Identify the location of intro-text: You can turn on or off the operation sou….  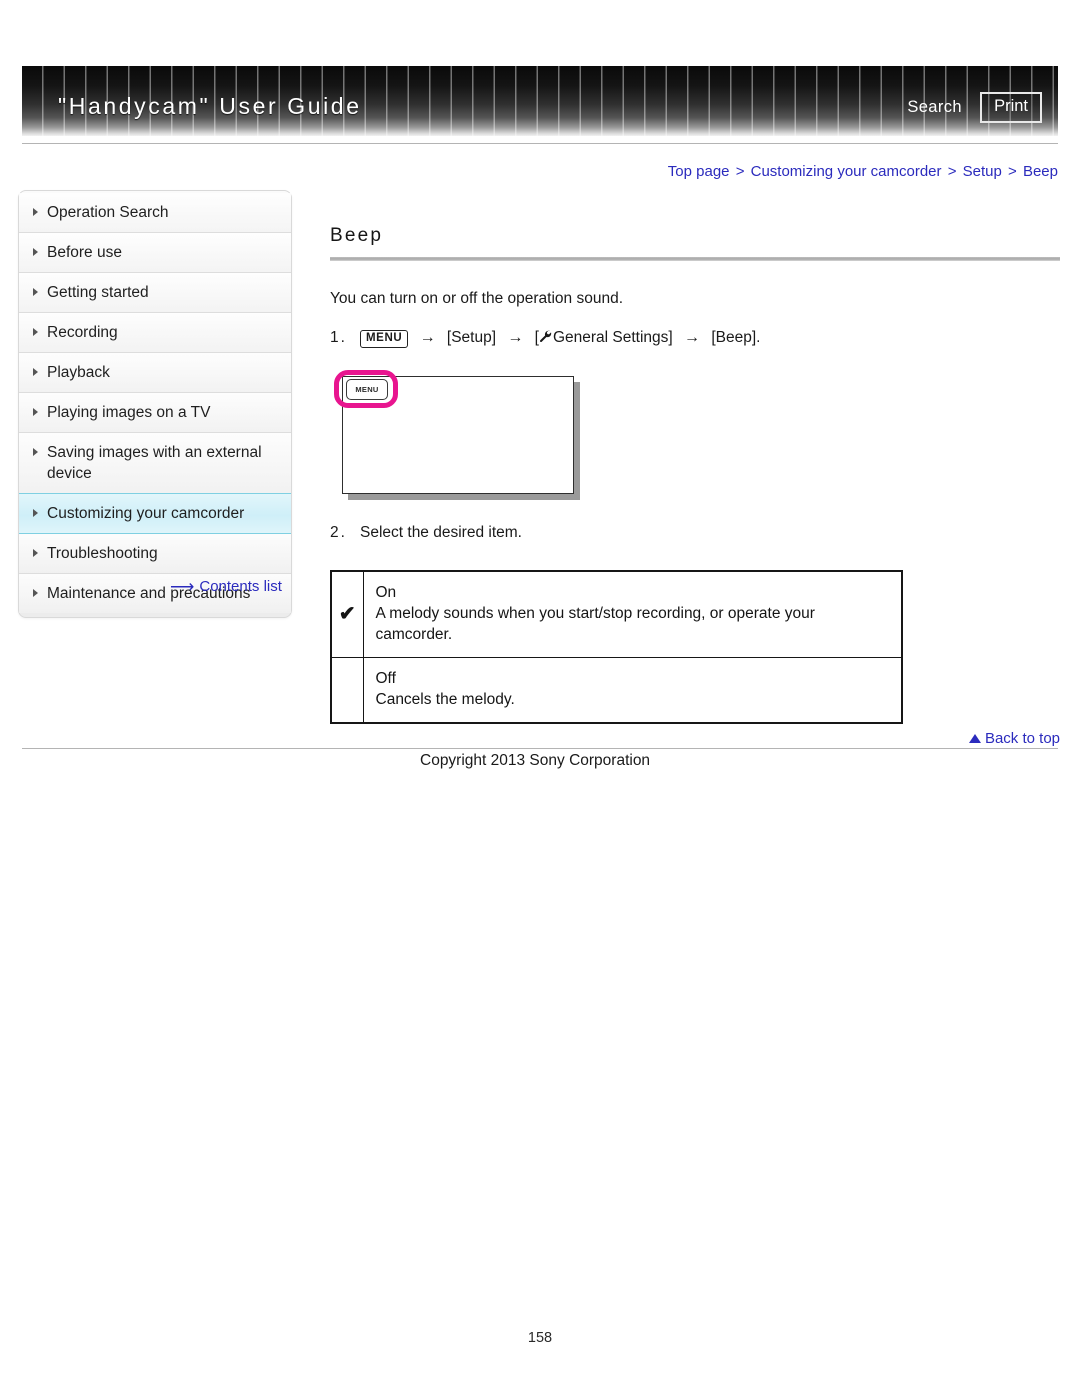
(477, 298).